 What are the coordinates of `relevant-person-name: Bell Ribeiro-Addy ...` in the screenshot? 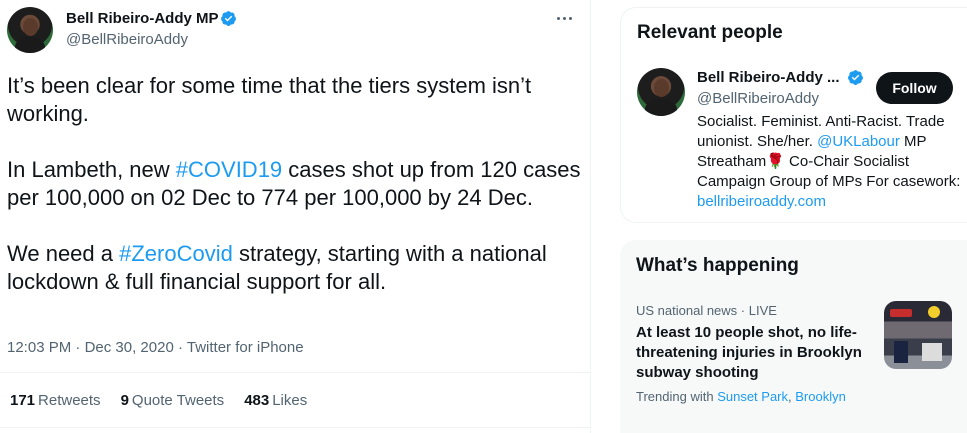 It's located at (768, 77).